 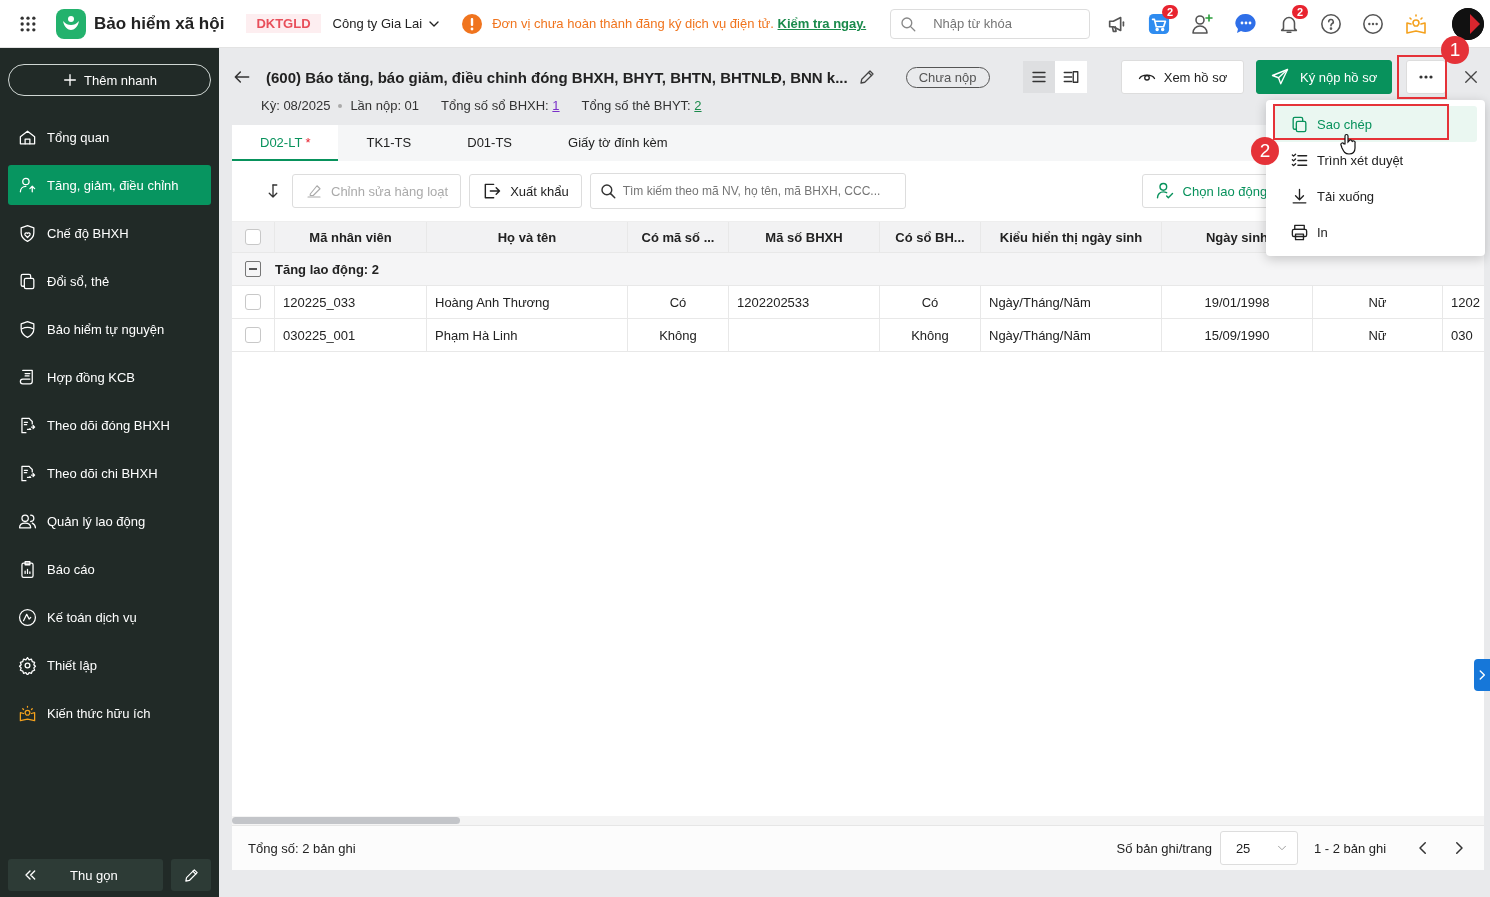 I want to click on copy-icon, so click(x=1299, y=124).